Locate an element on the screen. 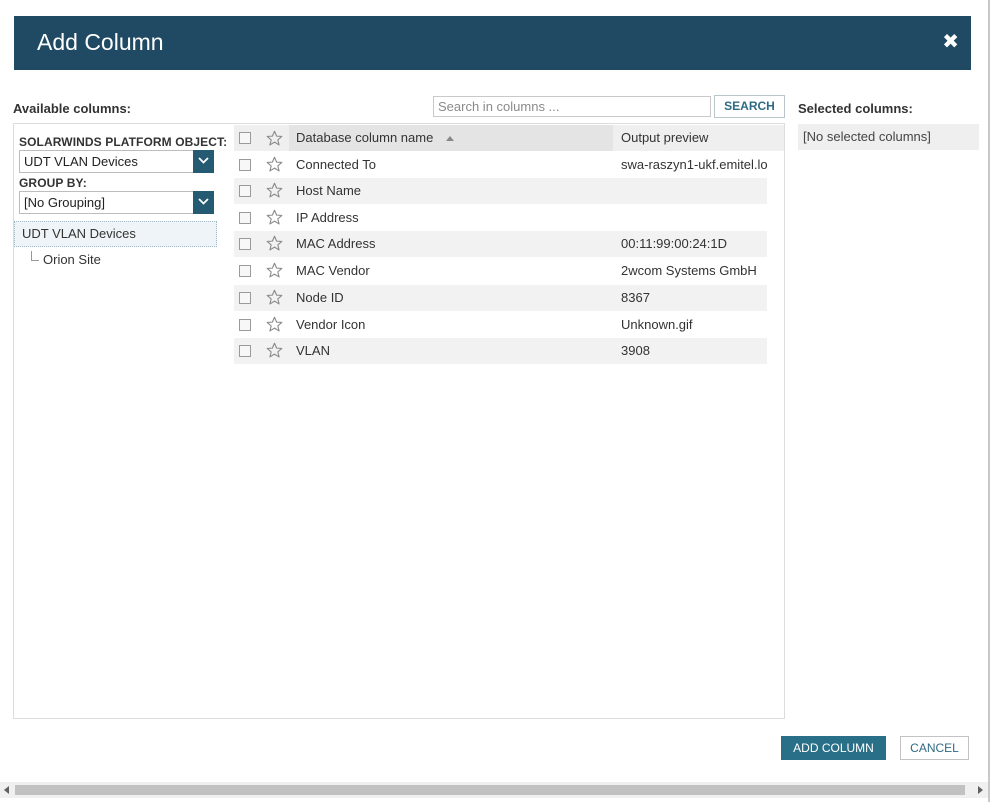  add-column-button: ADD COLUMN is located at coordinates (833, 748).